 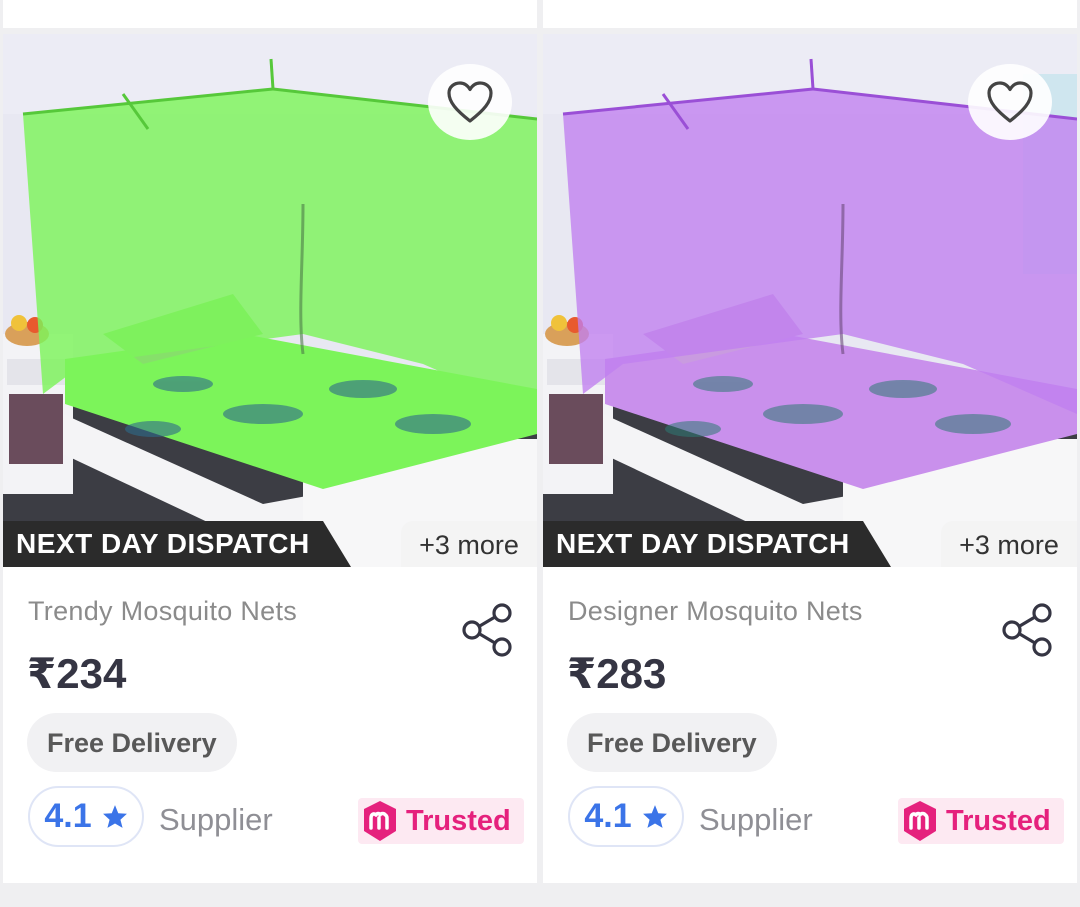 I want to click on product-price: ₹234, so click(x=77, y=673).